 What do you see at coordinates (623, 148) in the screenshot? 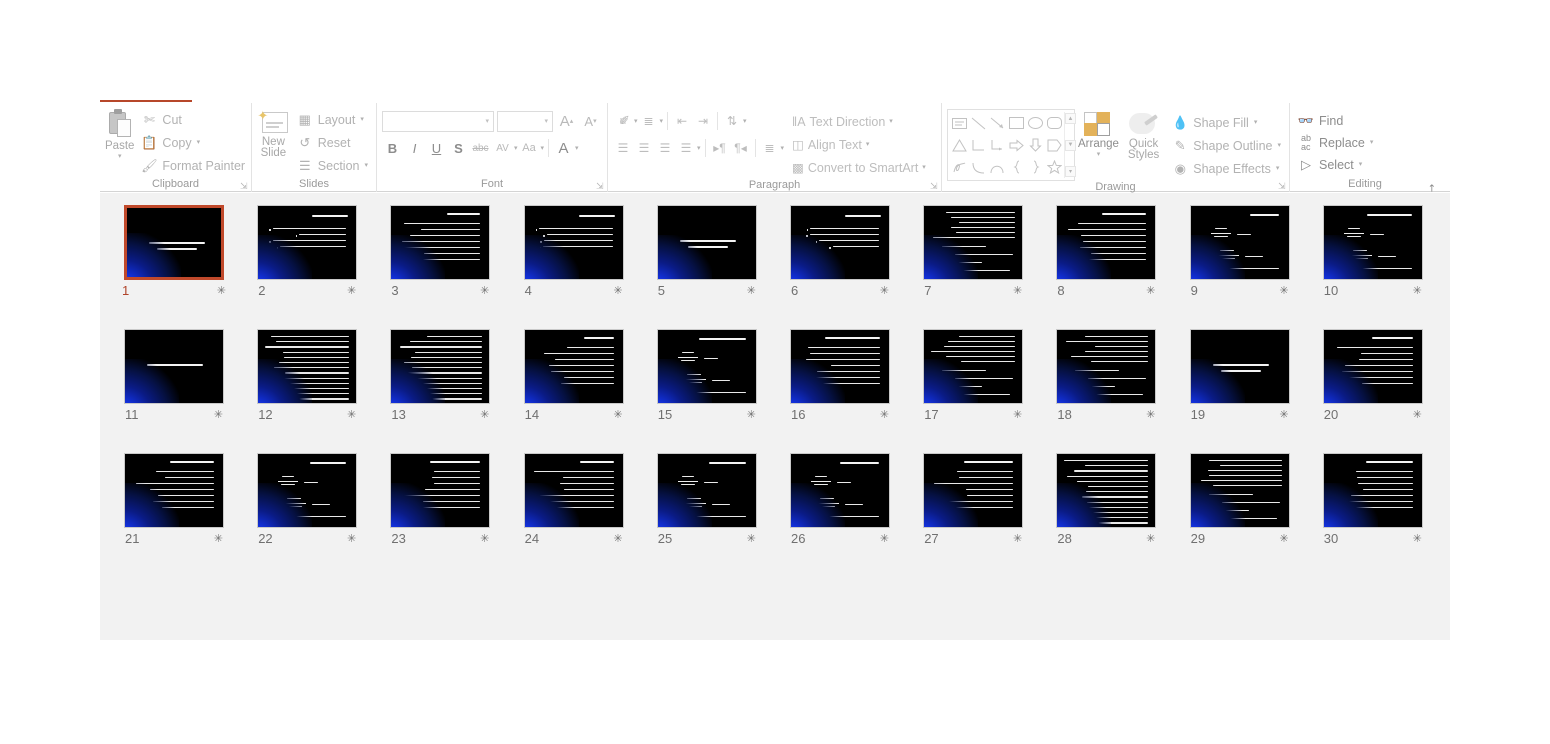
I see `align-left-button: ☰` at bounding box center [623, 148].